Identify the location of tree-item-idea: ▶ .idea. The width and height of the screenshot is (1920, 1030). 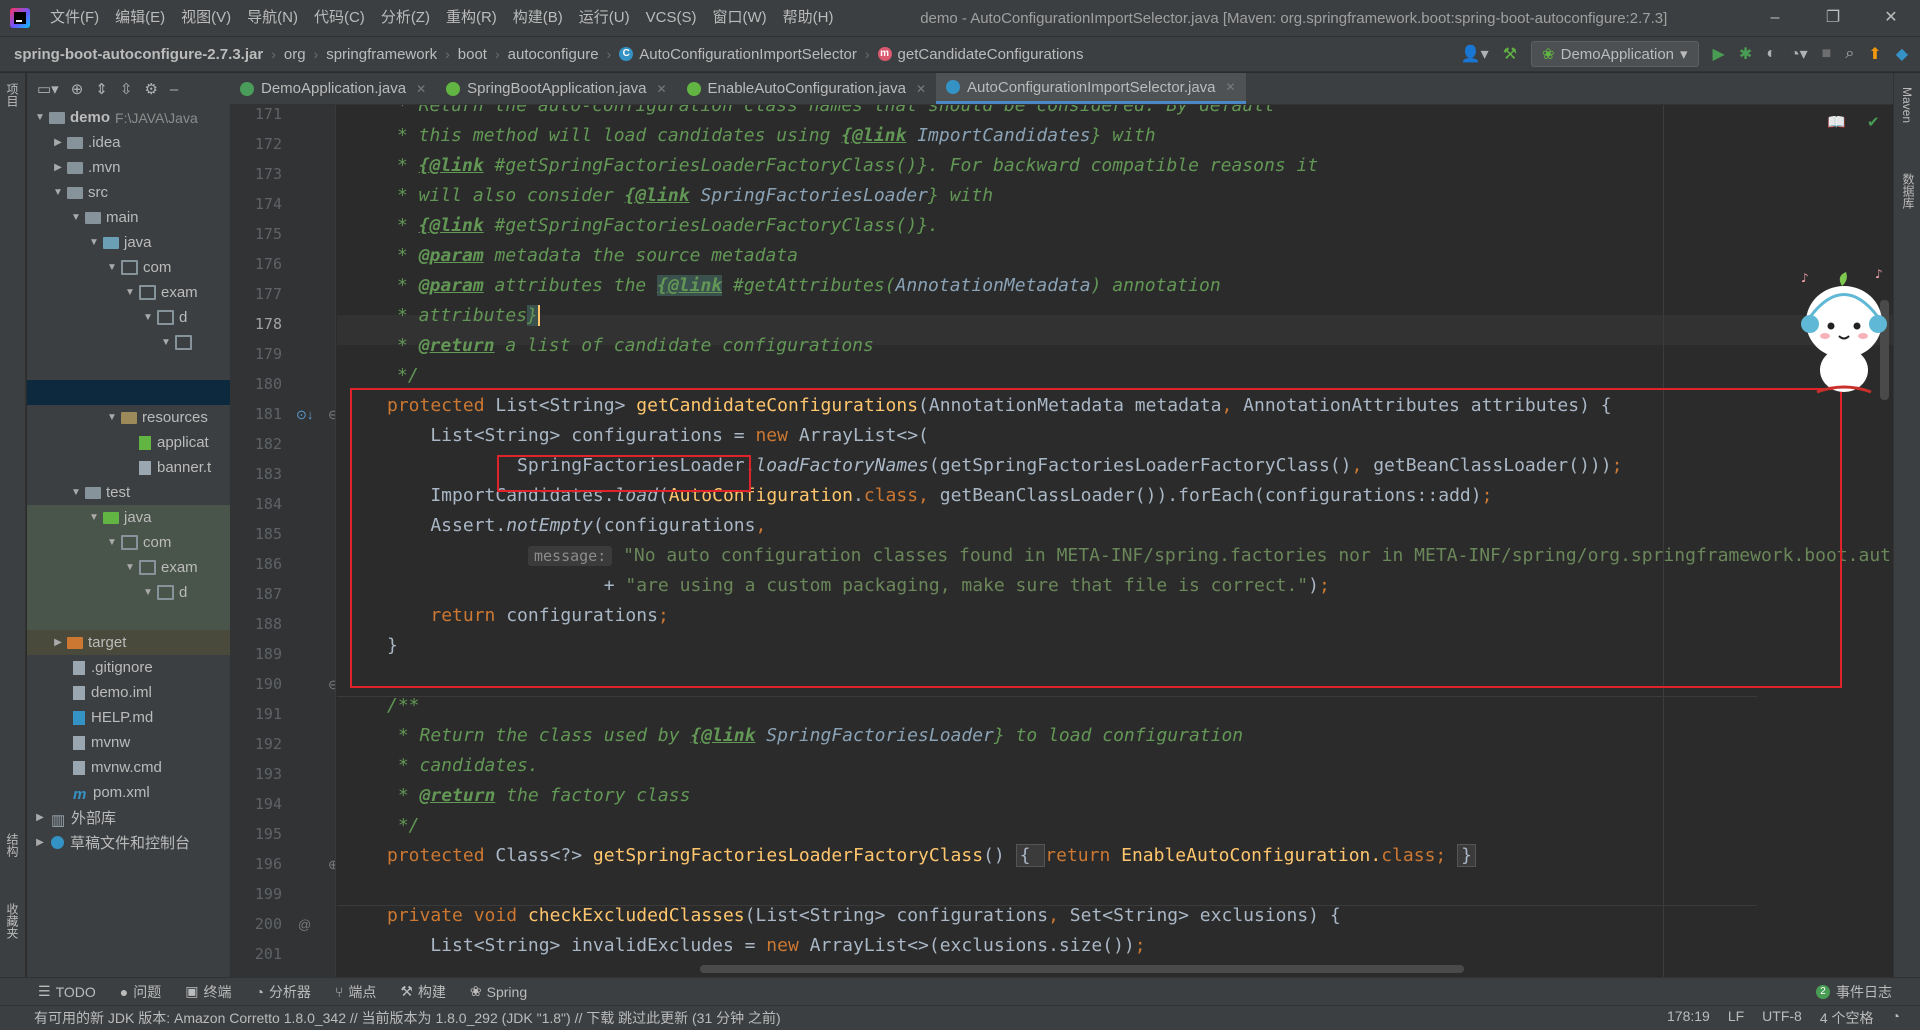
(128, 142).